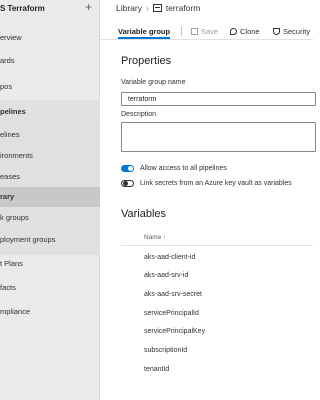 The image size is (320, 400). What do you see at coordinates (173, 294) in the screenshot?
I see `variable-row: aks-aad-srv-secret` at bounding box center [173, 294].